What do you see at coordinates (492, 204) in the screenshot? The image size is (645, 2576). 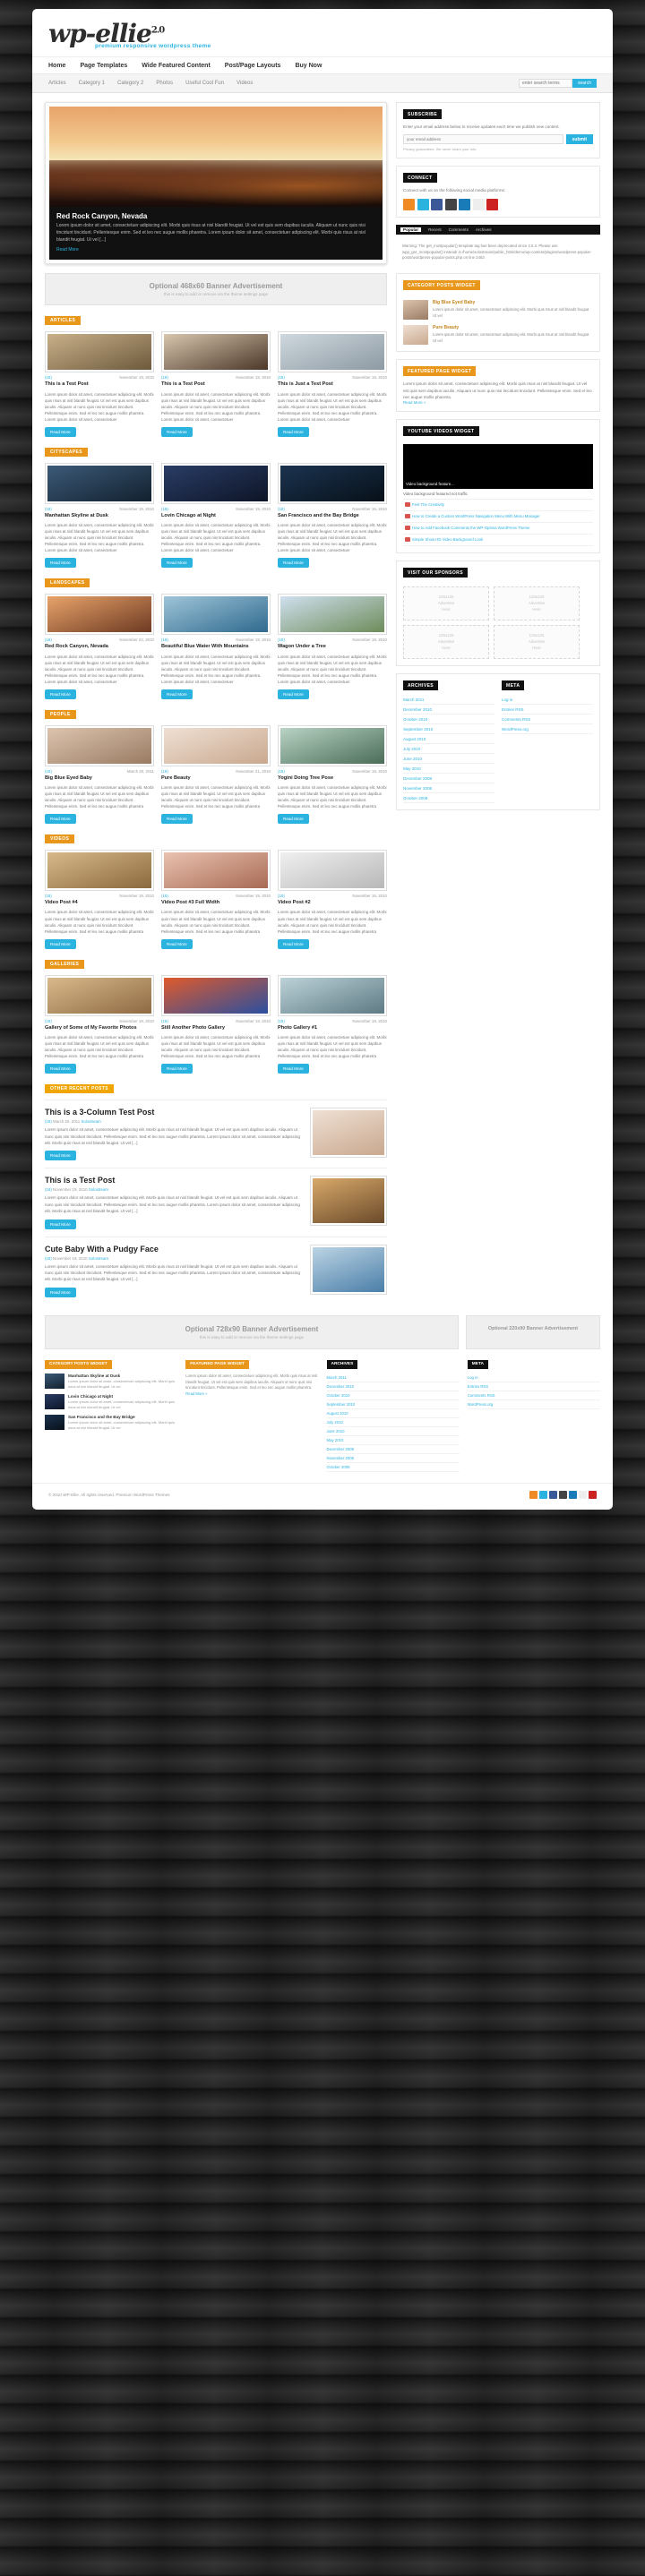 I see `youtube-icon` at bounding box center [492, 204].